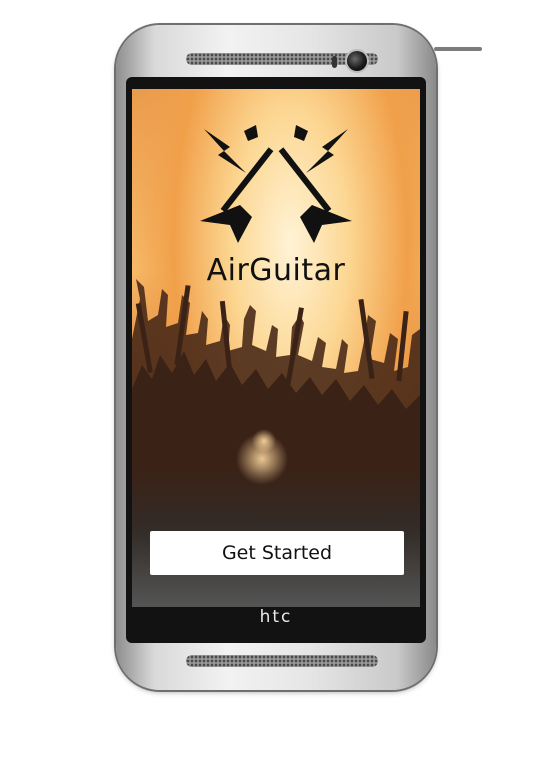 The width and height of the screenshot is (547, 759). What do you see at coordinates (334, 62) in the screenshot?
I see `proximity-sensor` at bounding box center [334, 62].